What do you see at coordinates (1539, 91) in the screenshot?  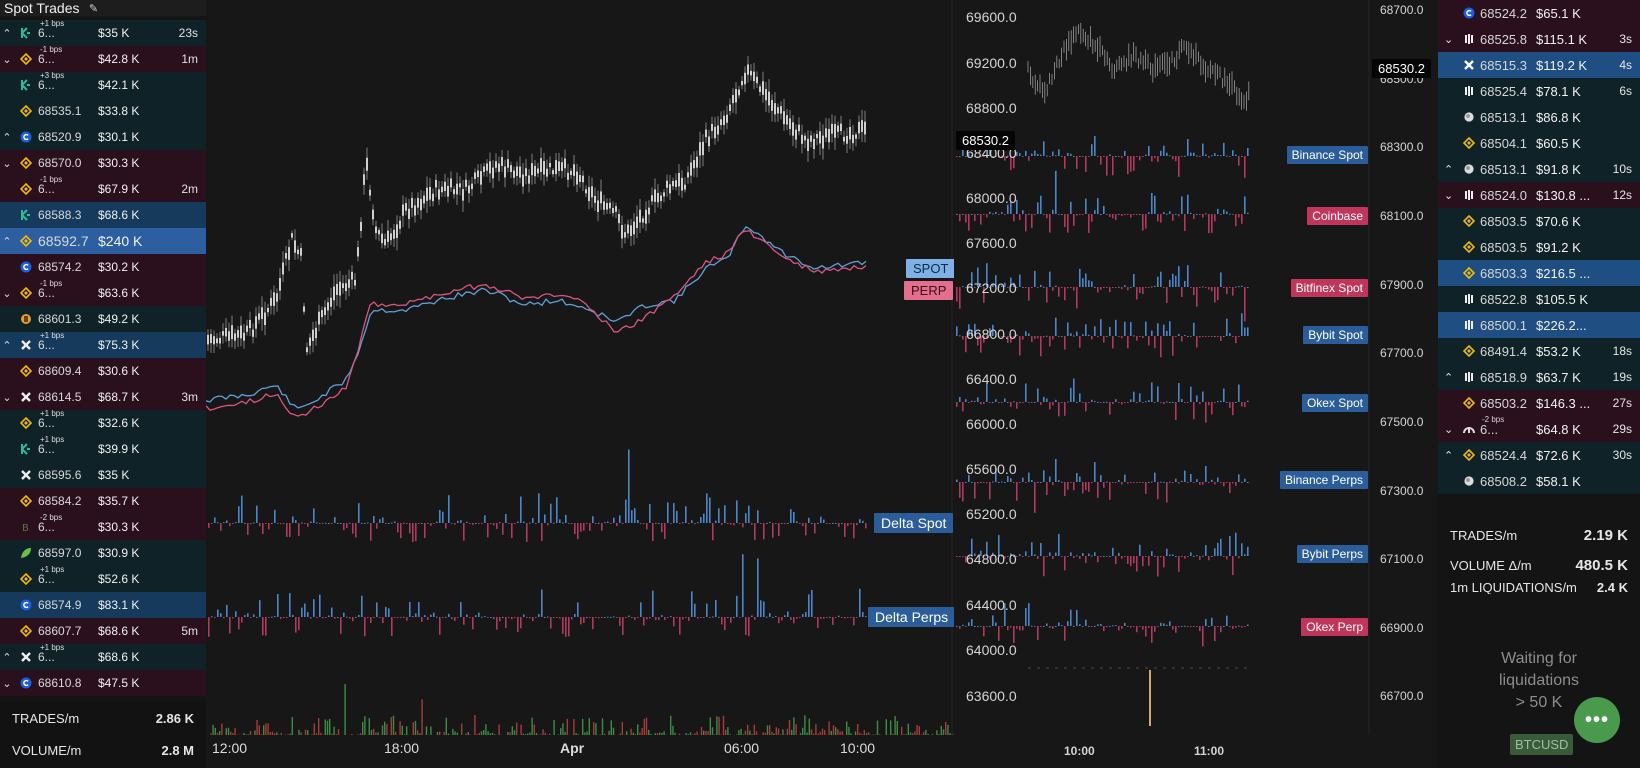 I see `right-trade-row: 68525.4 $78.1 K 6s` at bounding box center [1539, 91].